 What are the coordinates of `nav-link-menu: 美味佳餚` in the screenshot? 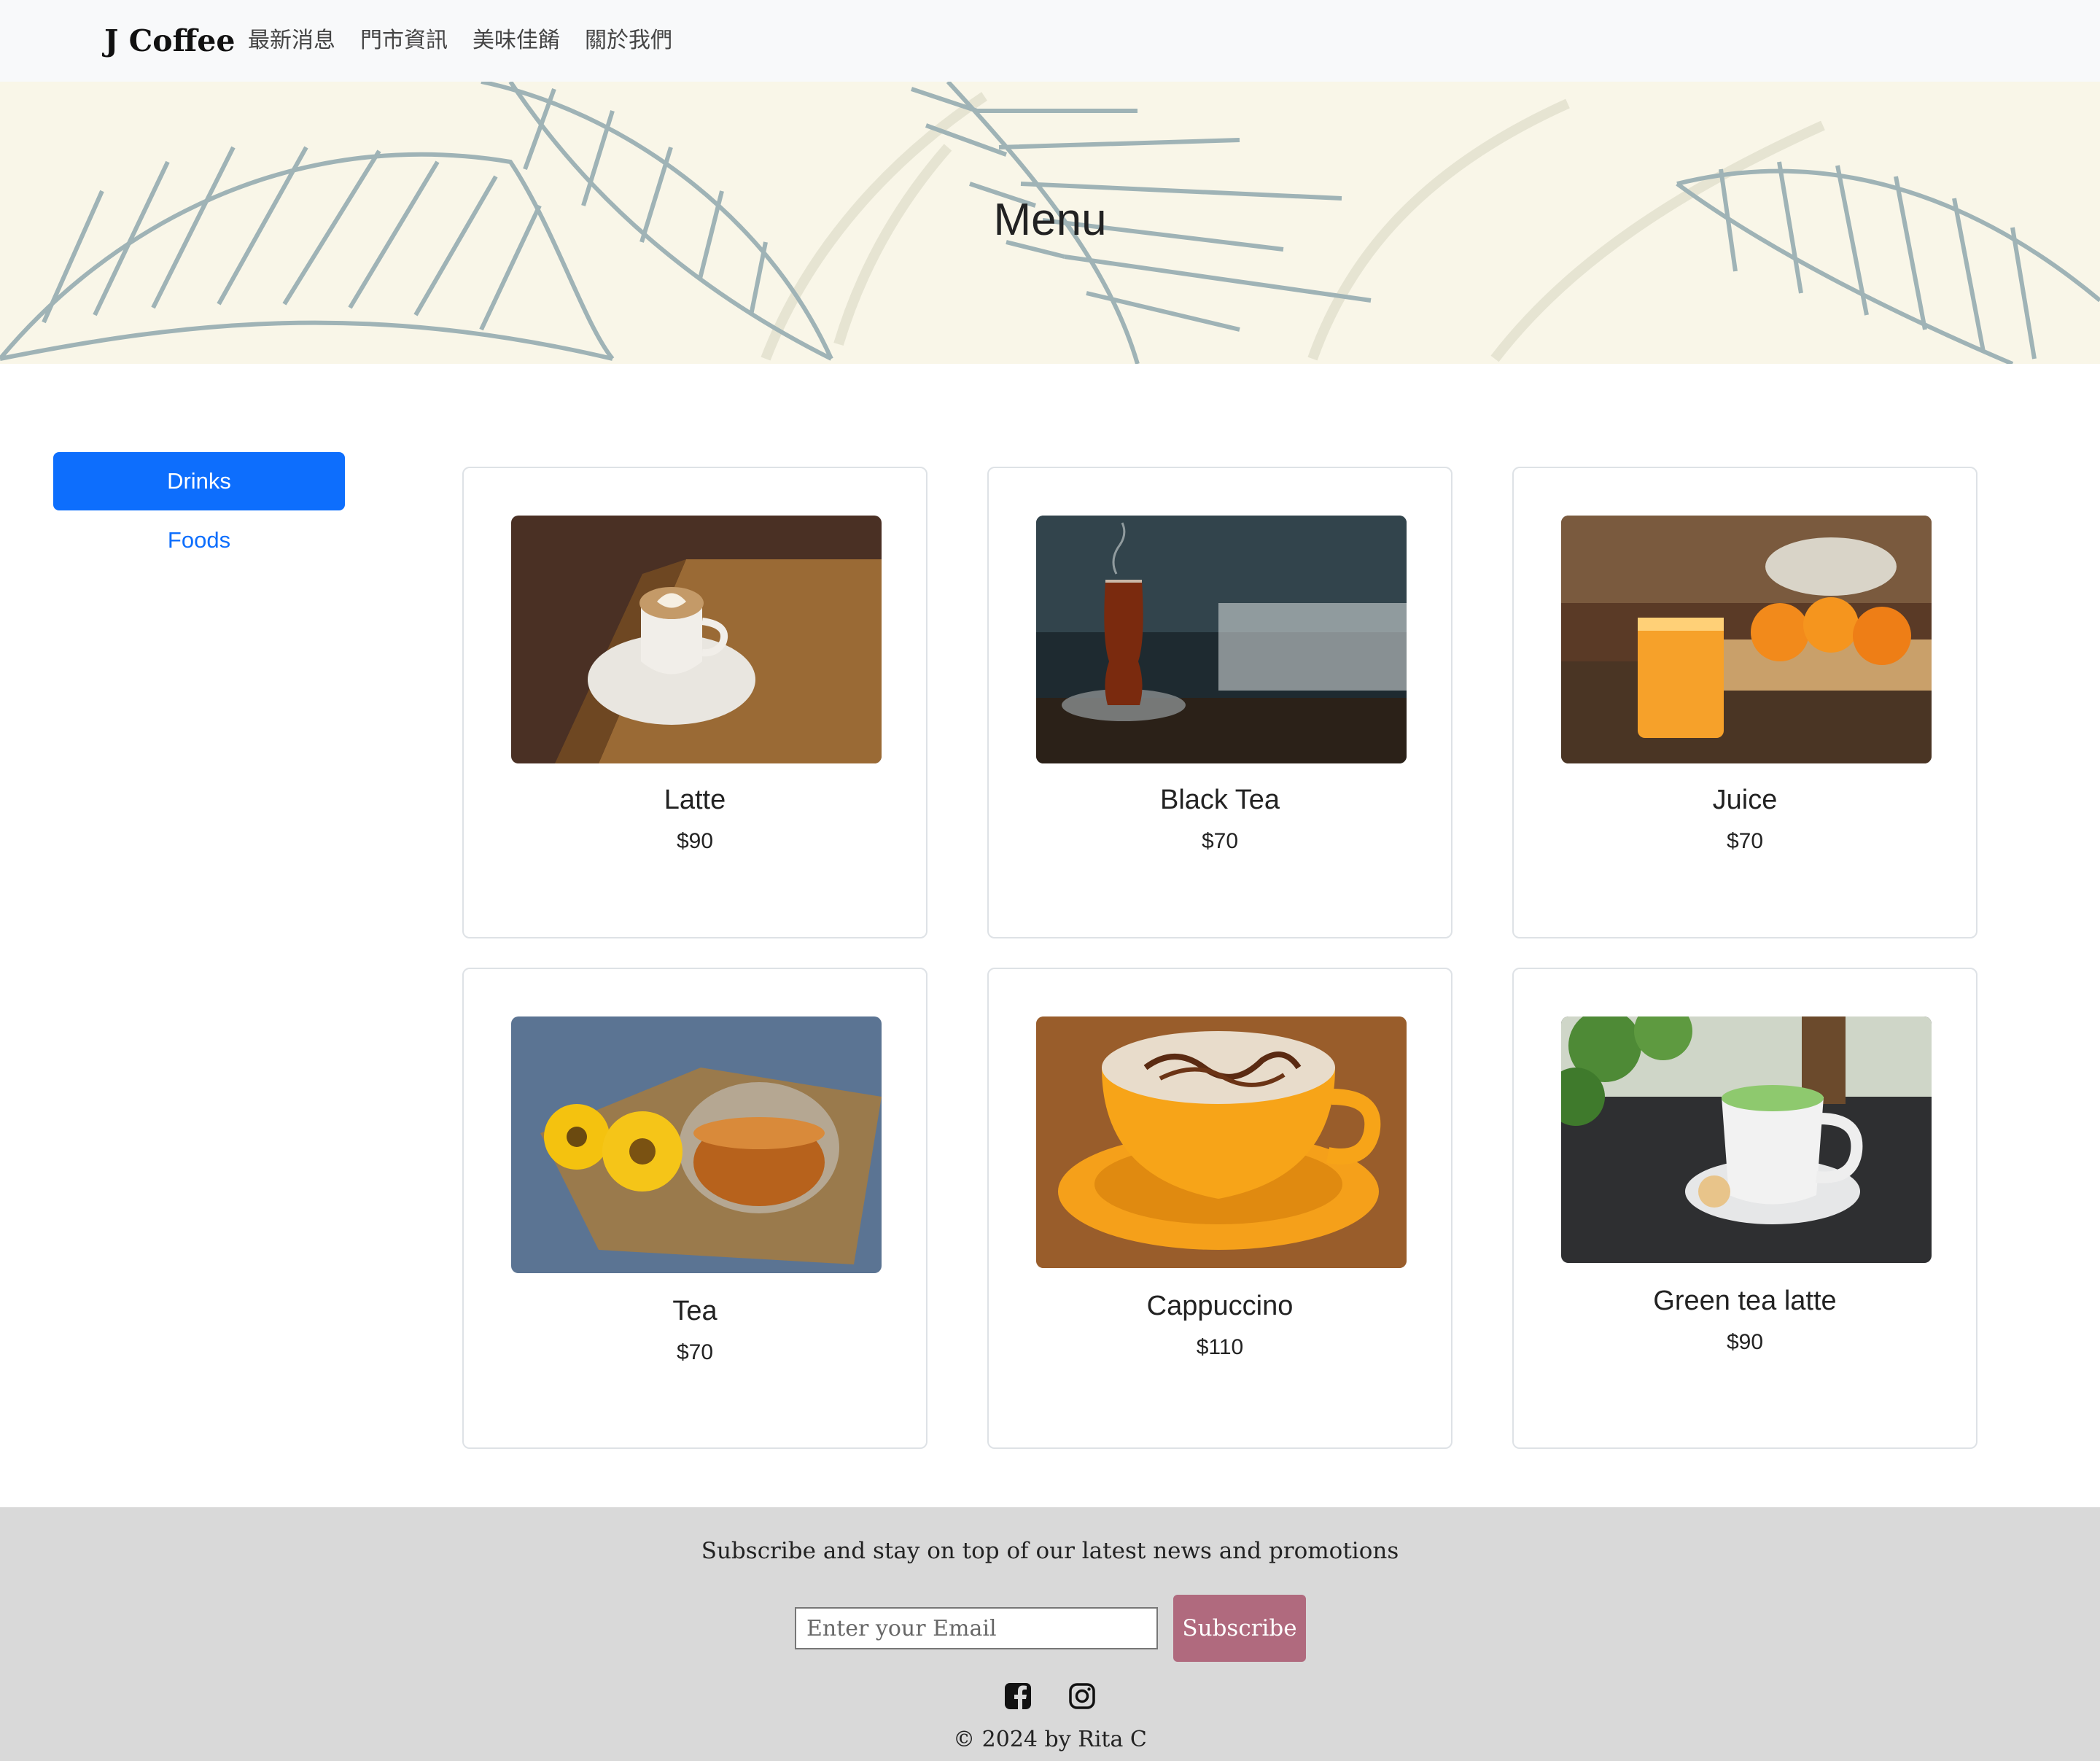 It's located at (516, 41).